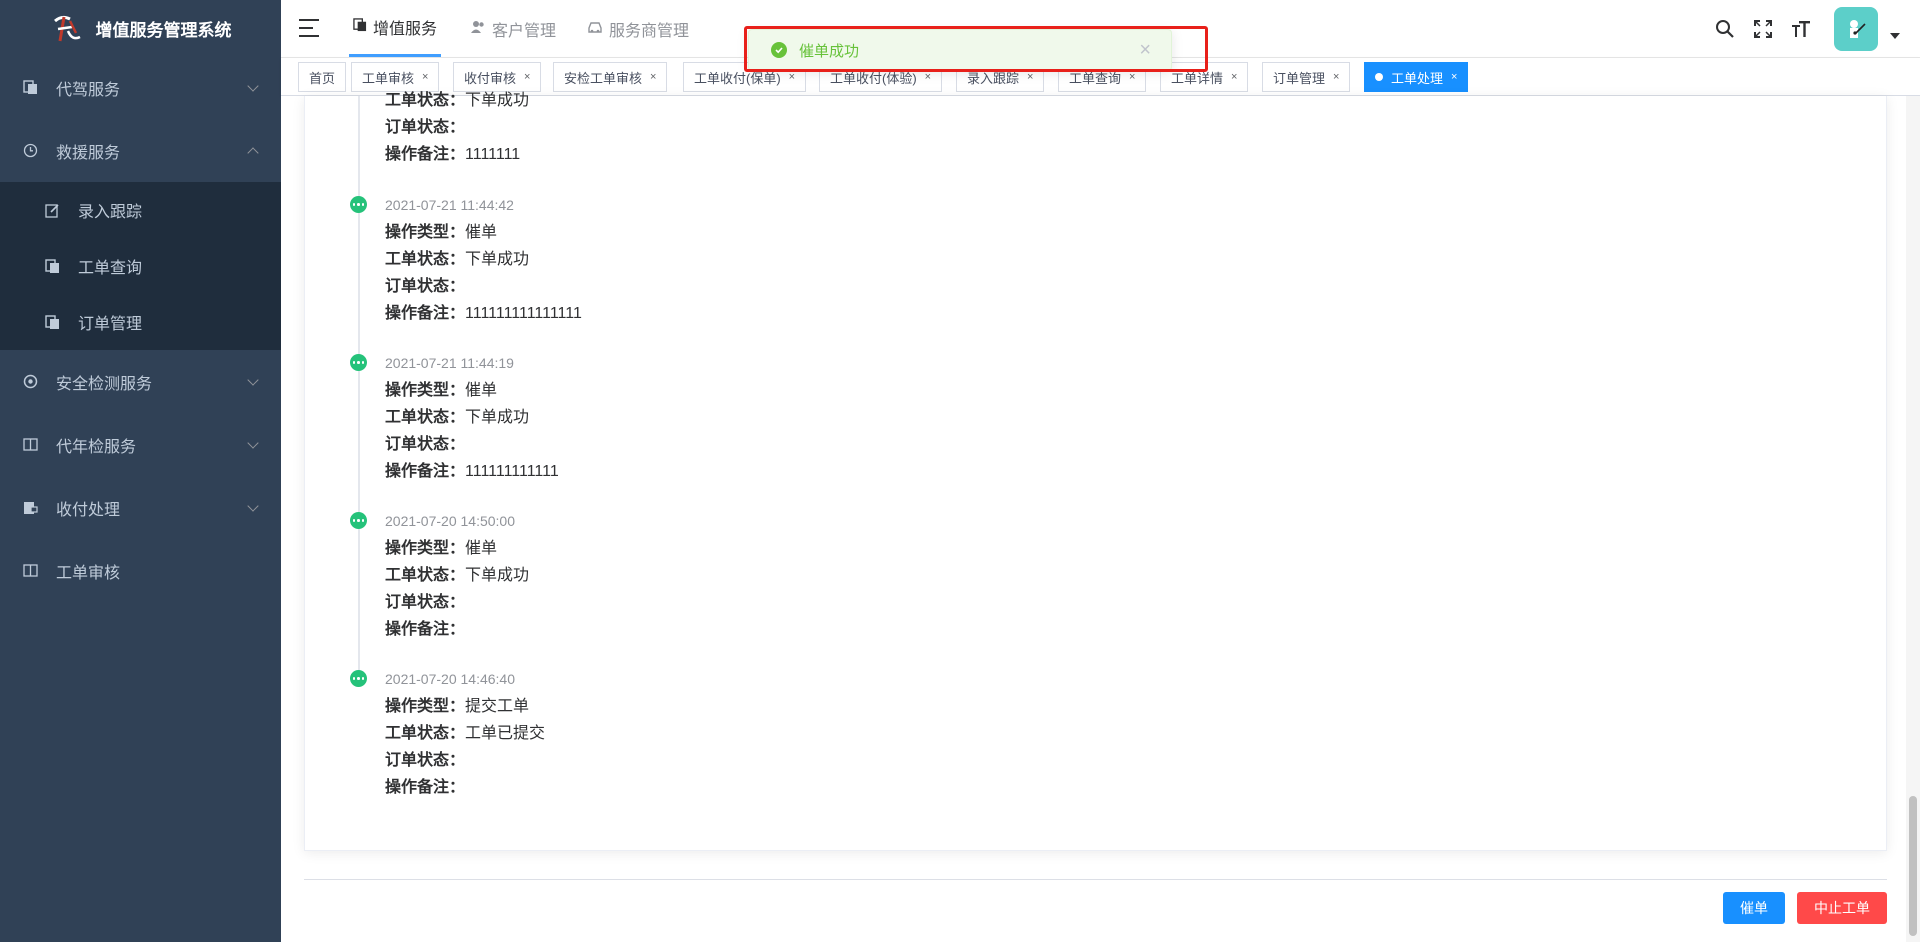 The height and width of the screenshot is (942, 1920). What do you see at coordinates (1895, 36) in the screenshot?
I see `caret-down-icon` at bounding box center [1895, 36].